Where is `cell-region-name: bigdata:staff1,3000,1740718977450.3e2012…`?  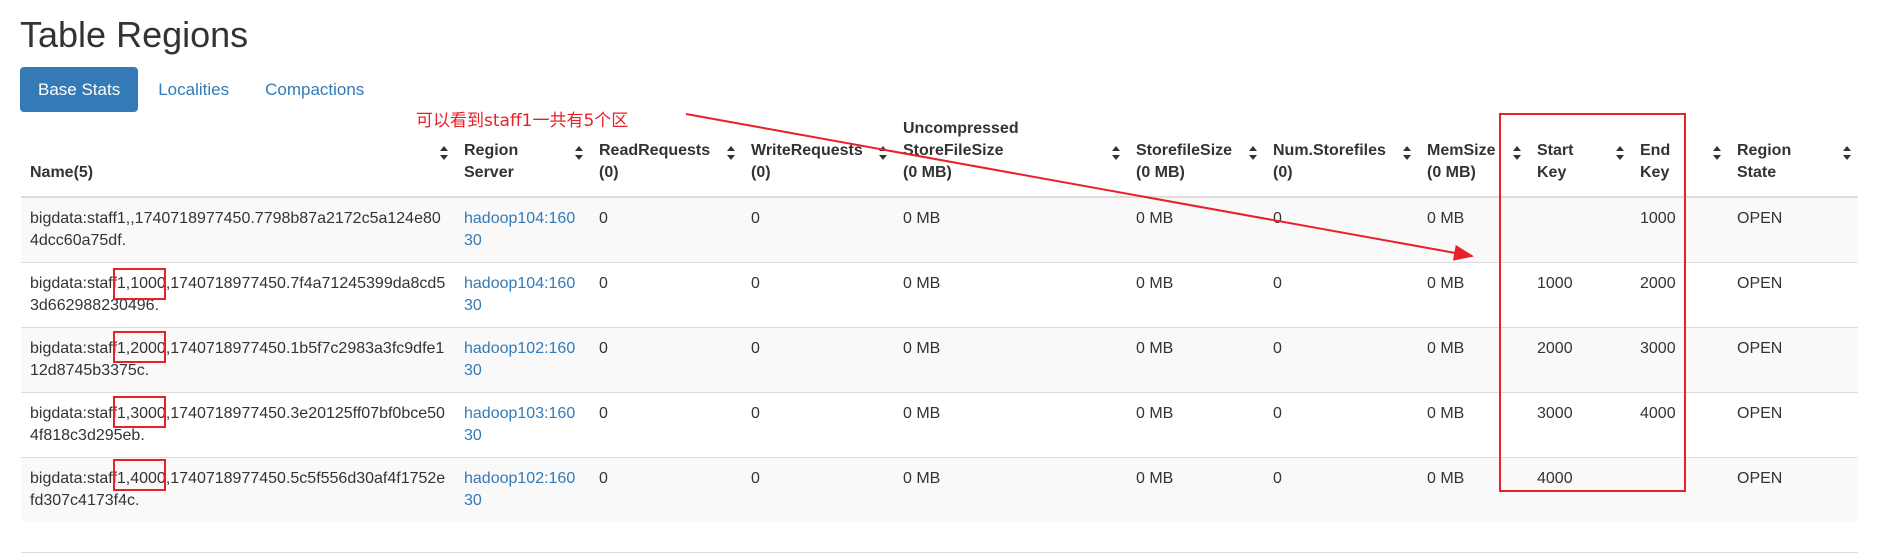 cell-region-name: bigdata:staff1,3000,1740718977450.3e2012… is located at coordinates (238, 425).